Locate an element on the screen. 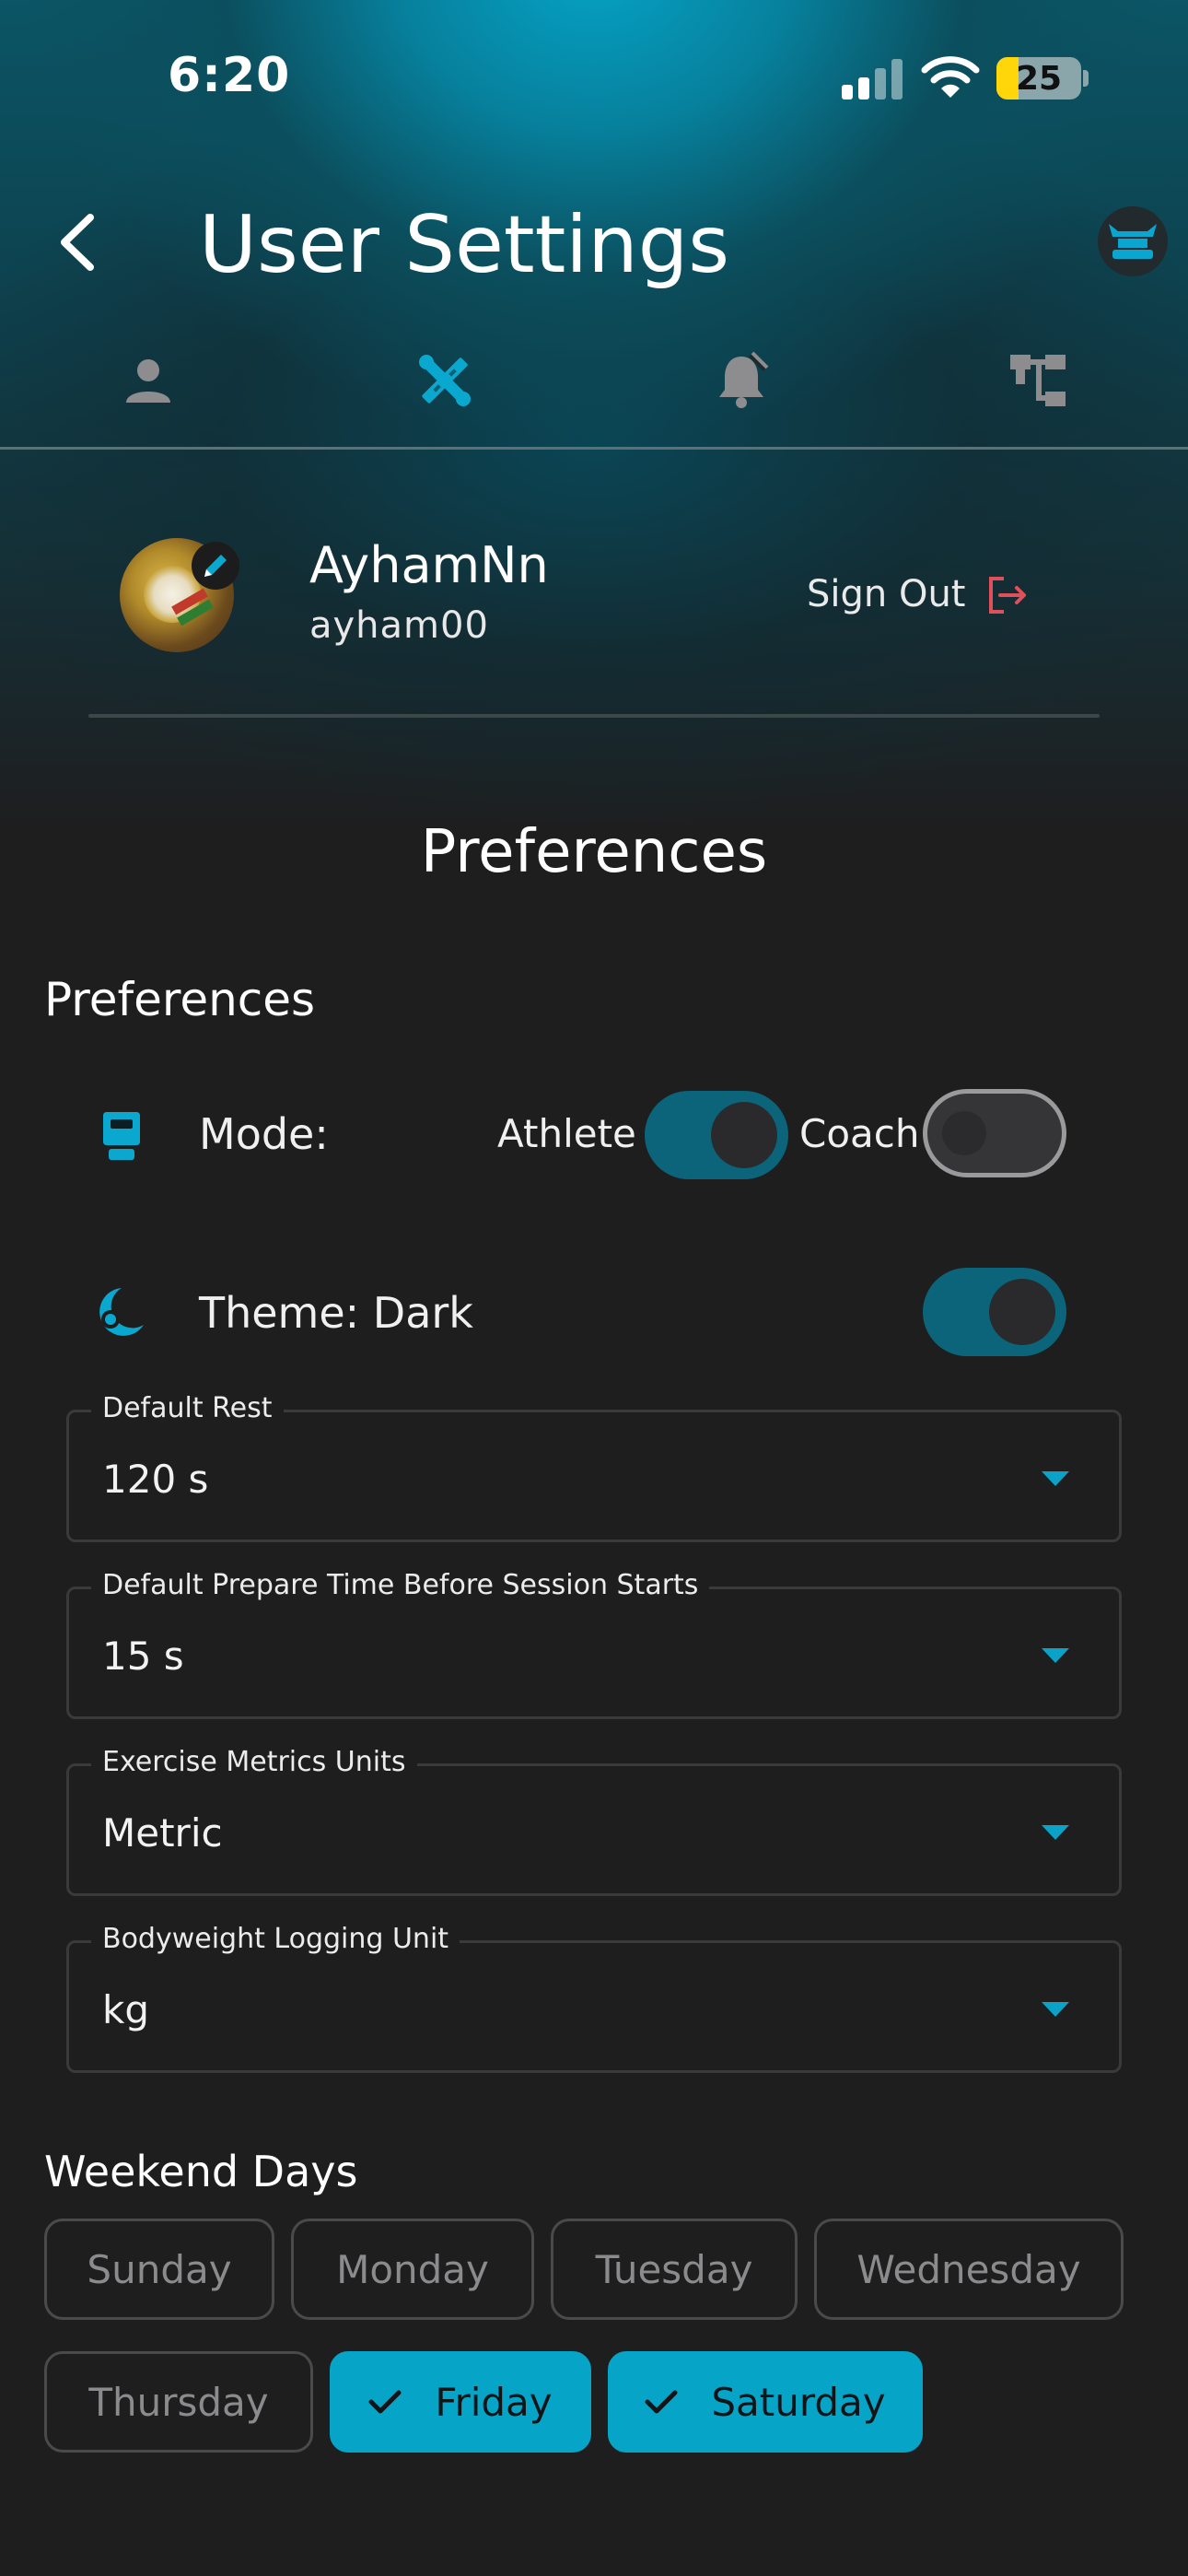 This screenshot has width=1188, height=2576. app-logo-icon is located at coordinates (1133, 241).